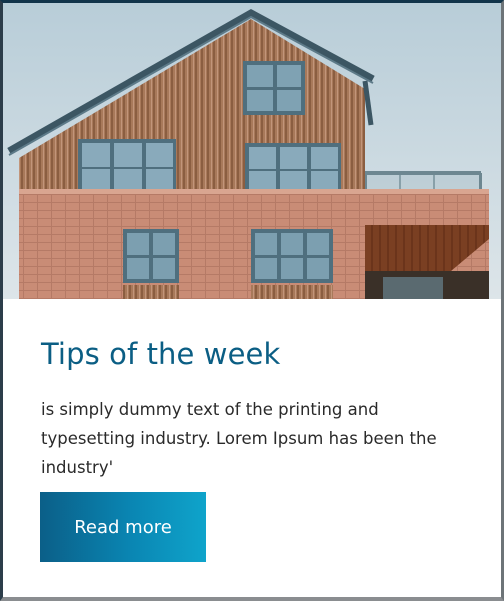  Describe the element at coordinates (123, 527) in the screenshot. I see `read-more-button: Read more` at that location.